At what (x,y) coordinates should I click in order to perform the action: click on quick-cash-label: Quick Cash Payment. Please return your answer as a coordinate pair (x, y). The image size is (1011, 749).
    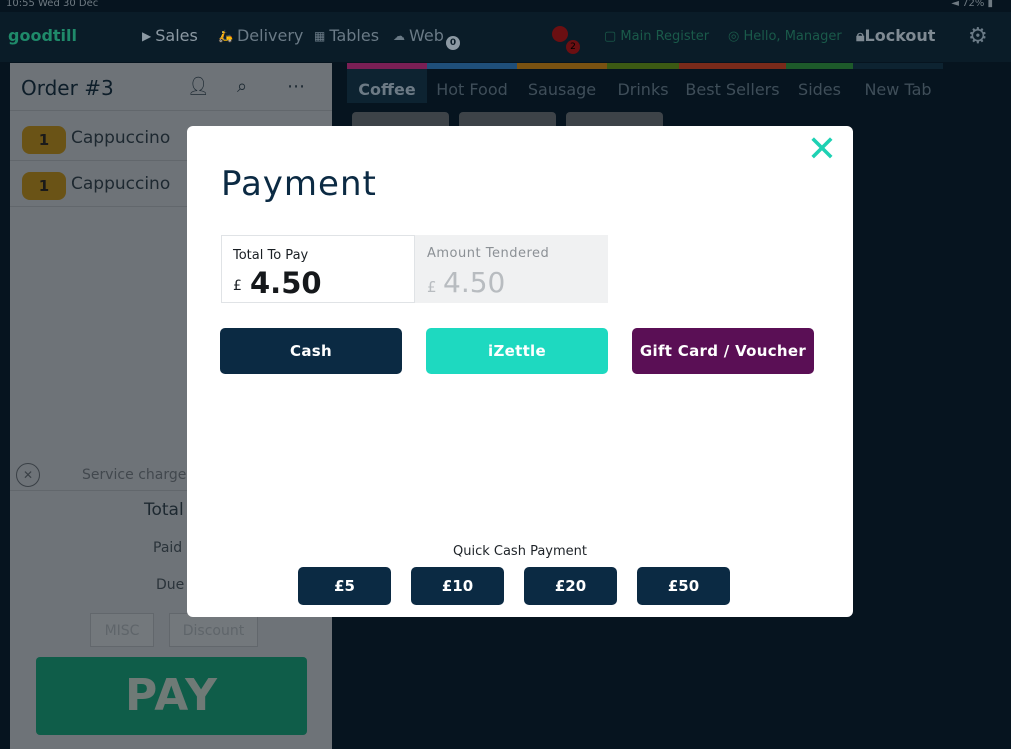
    Looking at the image, I should click on (520, 551).